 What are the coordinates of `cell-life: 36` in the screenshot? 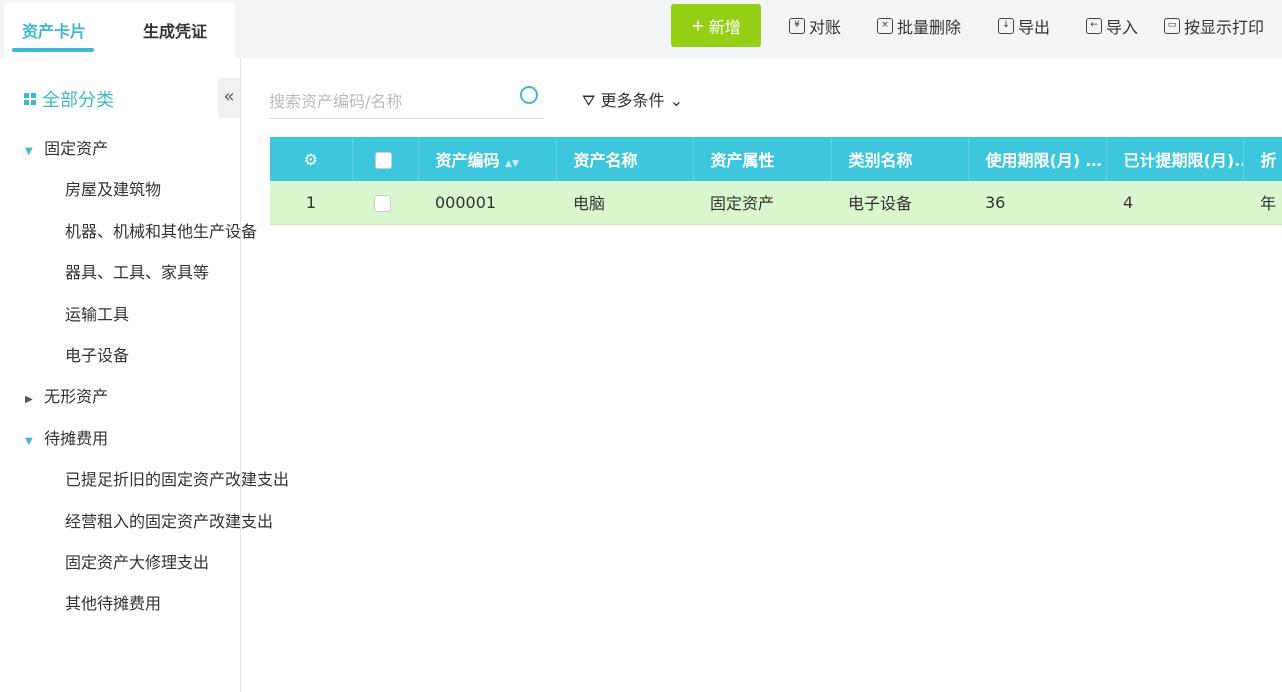 It's located at (1037, 203).